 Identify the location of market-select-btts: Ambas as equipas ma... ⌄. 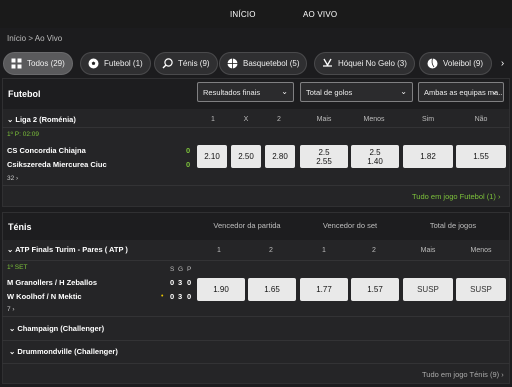
(461, 92).